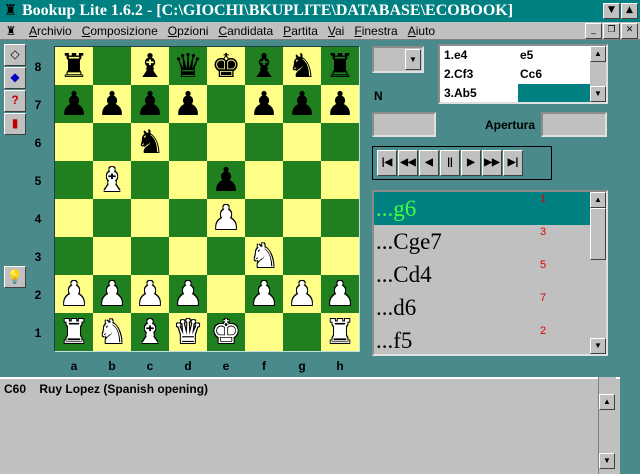 The image size is (640, 474). I want to click on board-square-f4, so click(264, 218).